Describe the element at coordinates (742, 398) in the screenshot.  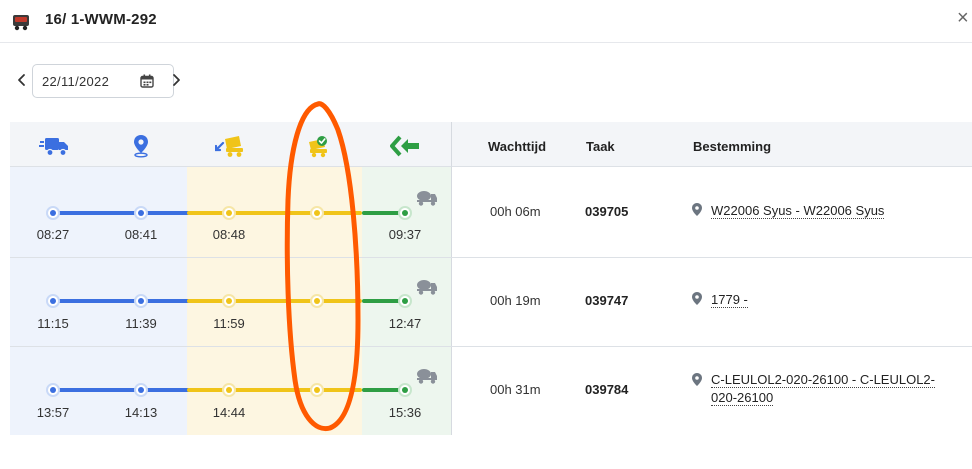
I see `destination-text: 020-26100` at that location.